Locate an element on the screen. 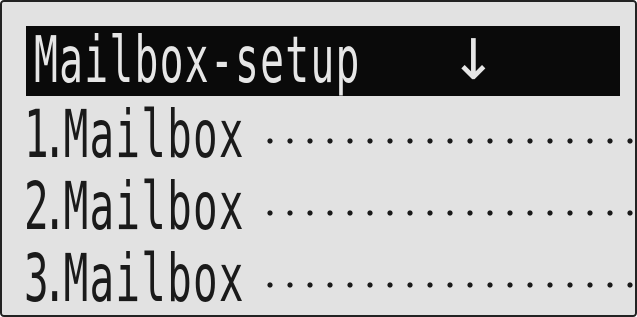 The height and width of the screenshot is (317, 637). menu-item-number: 3. is located at coordinates (45, 278).